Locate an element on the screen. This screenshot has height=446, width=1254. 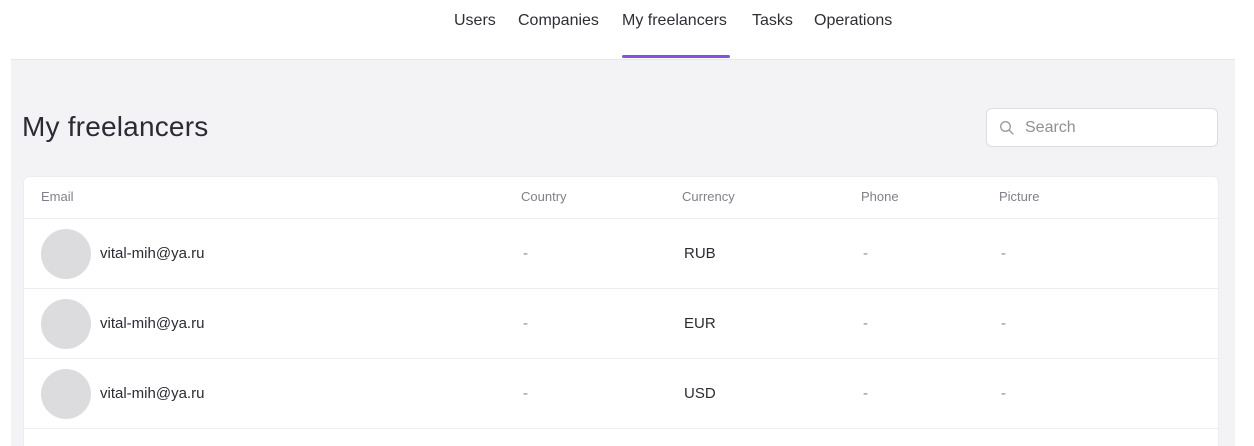
table-header: Email Country Currency Phone Picture is located at coordinates (621, 198).